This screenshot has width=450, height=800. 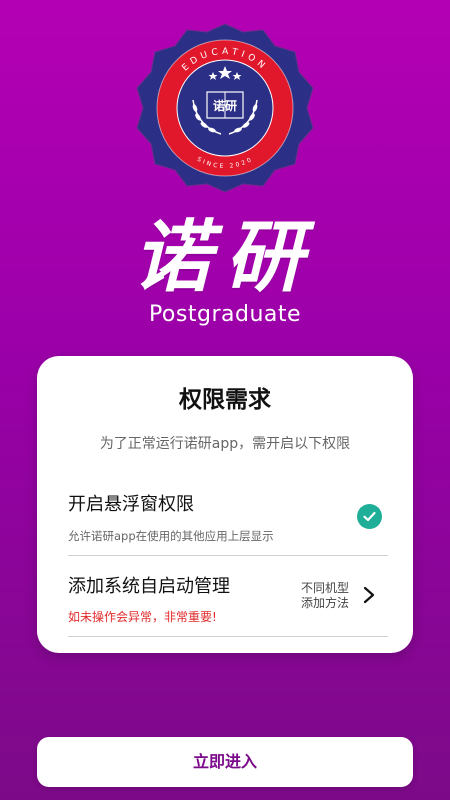 I want to click on card-subtitle: 为了正常运行诺研app，需开启以下权限, so click(x=225, y=444).